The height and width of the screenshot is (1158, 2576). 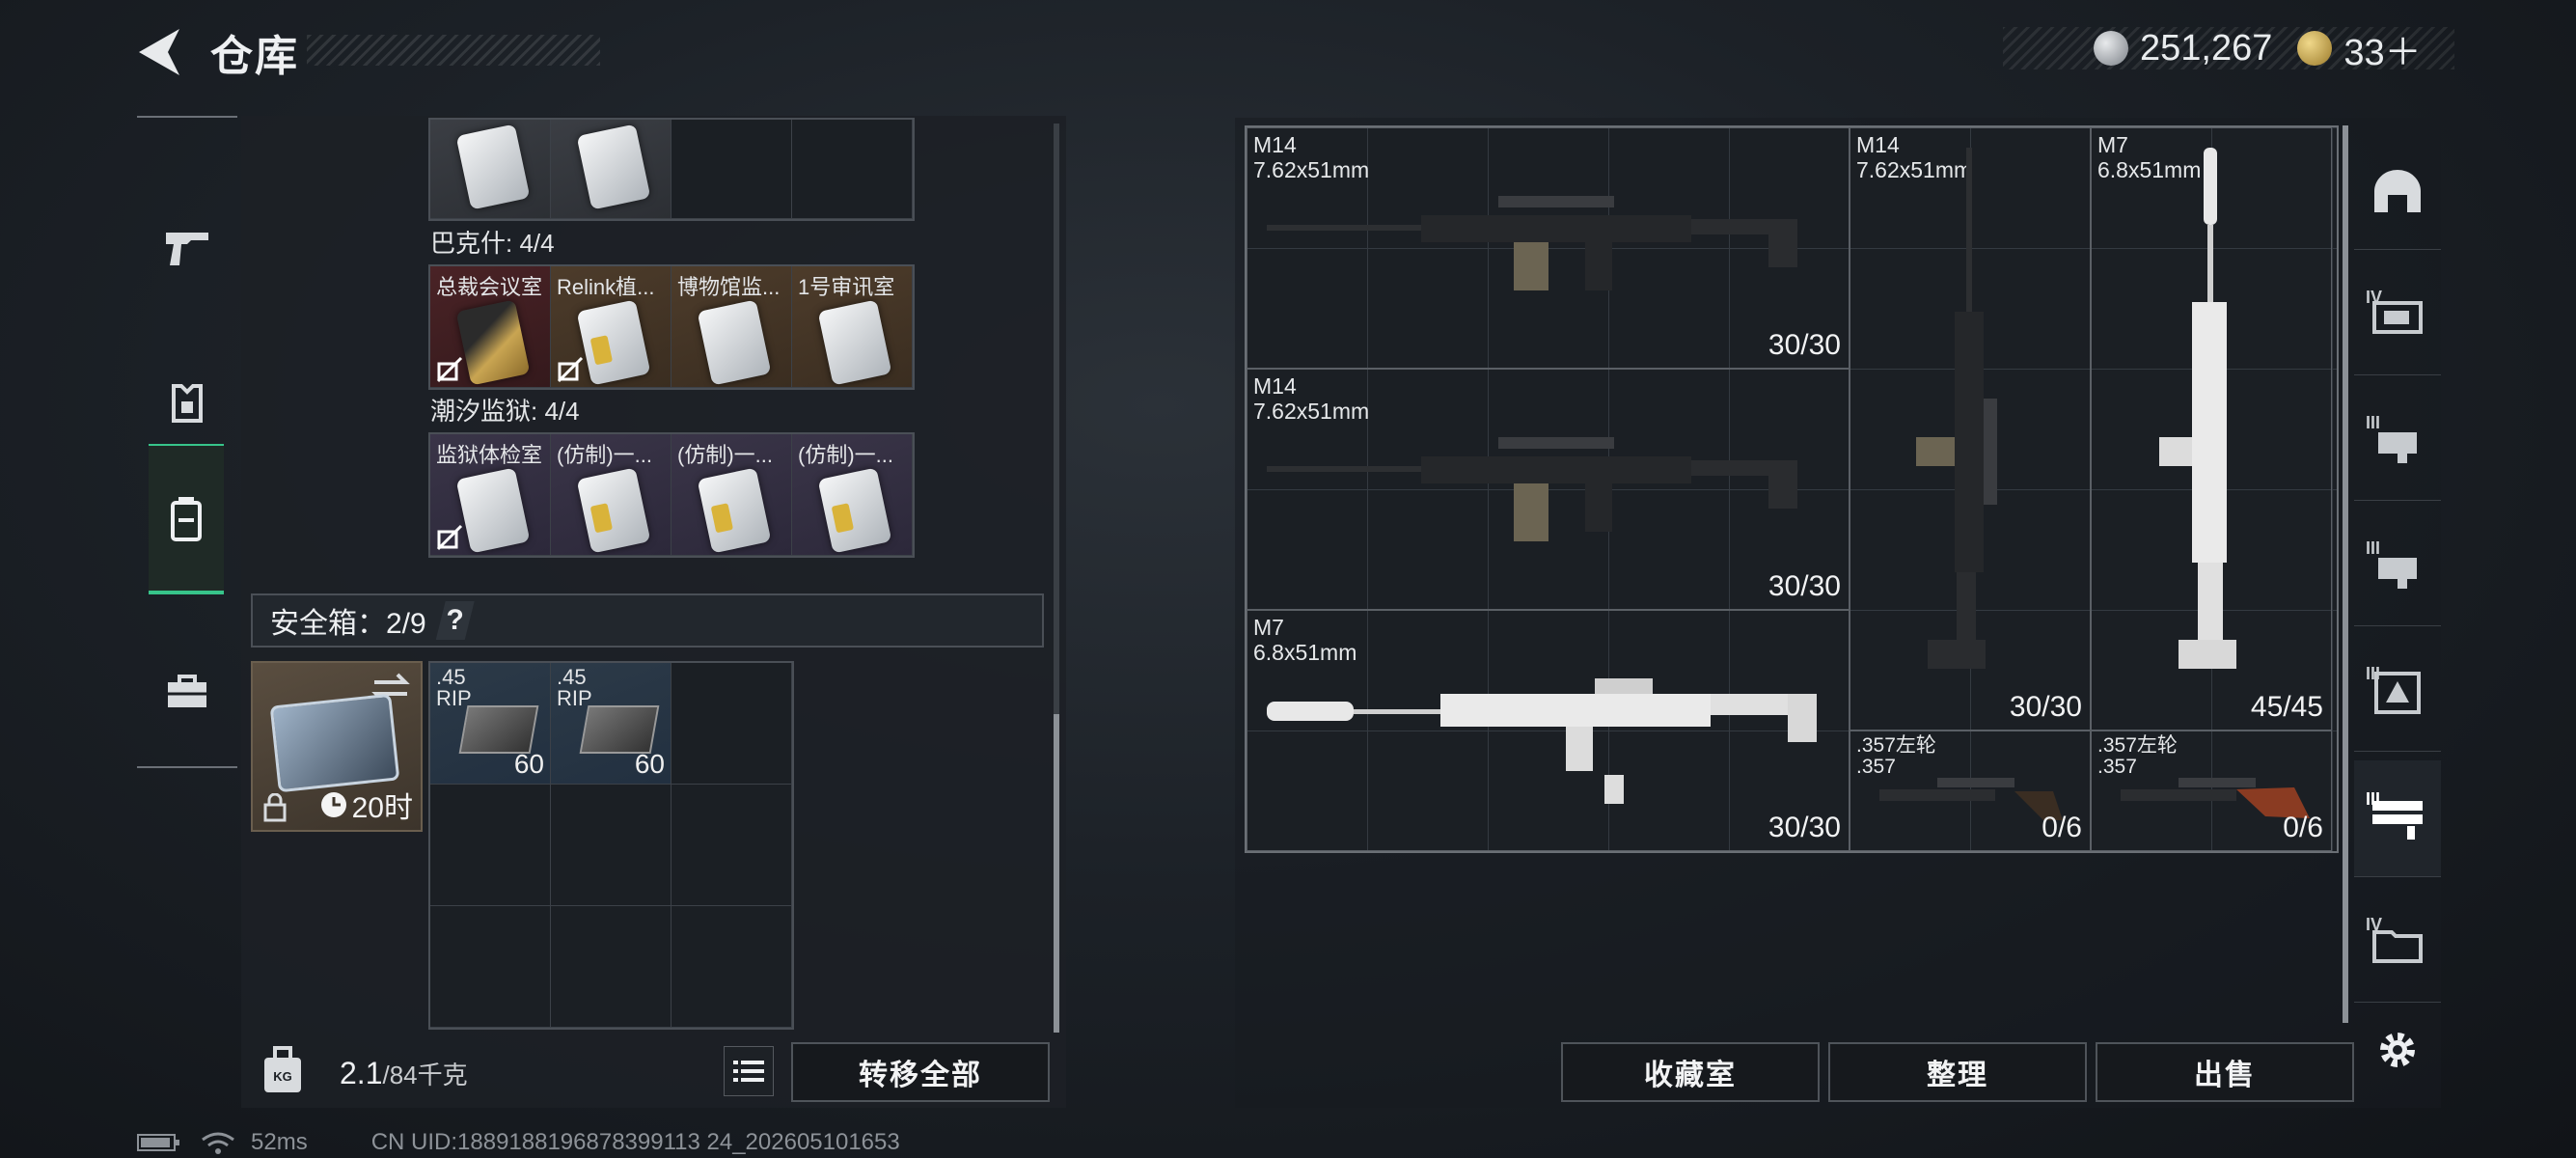 What do you see at coordinates (218, 1143) in the screenshot?
I see `wifi-icon` at bounding box center [218, 1143].